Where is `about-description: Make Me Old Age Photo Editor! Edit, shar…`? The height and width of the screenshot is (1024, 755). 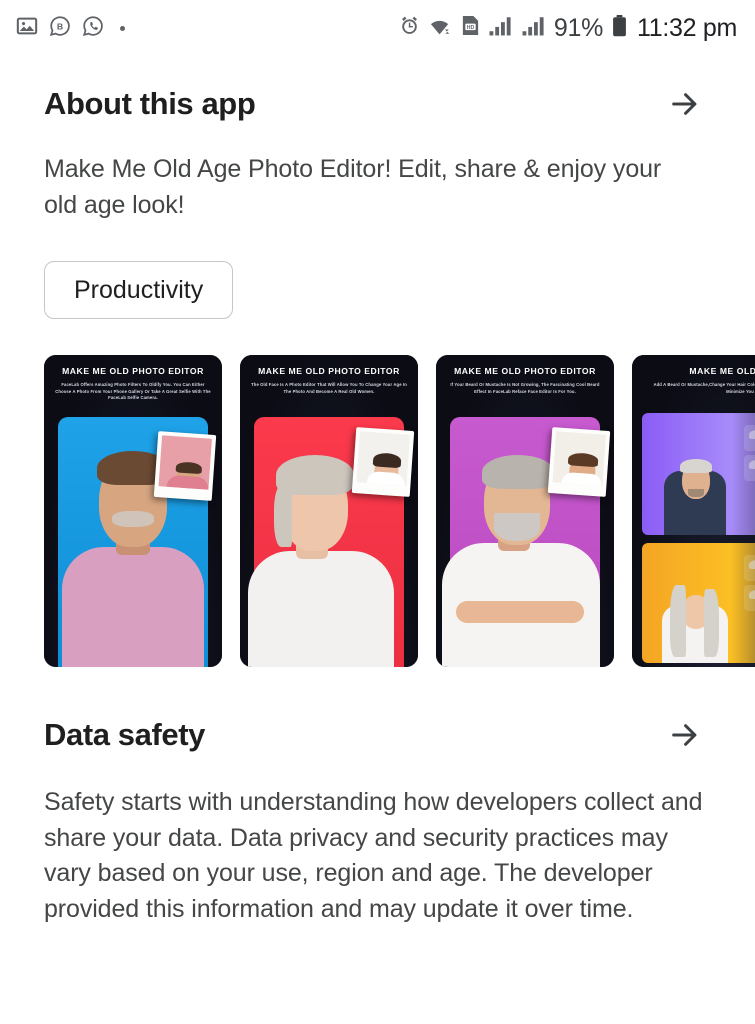 about-description: Make Me Old Age Photo Editor! Edit, shar… is located at coordinates (353, 187).